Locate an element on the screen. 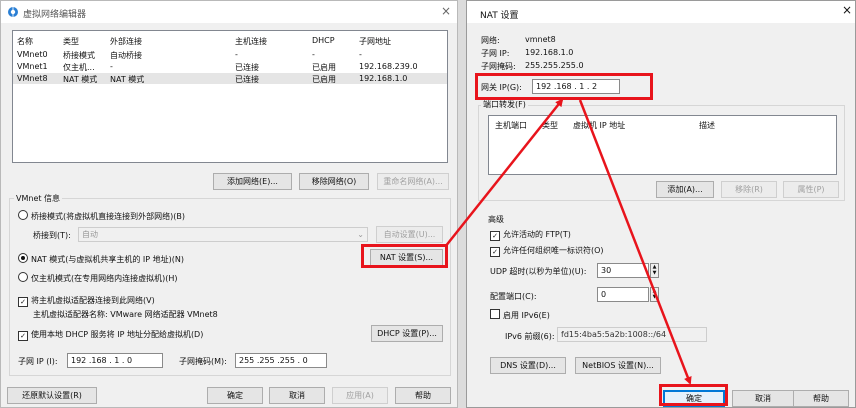  arrow-to-gateway is located at coordinates (504, 173).